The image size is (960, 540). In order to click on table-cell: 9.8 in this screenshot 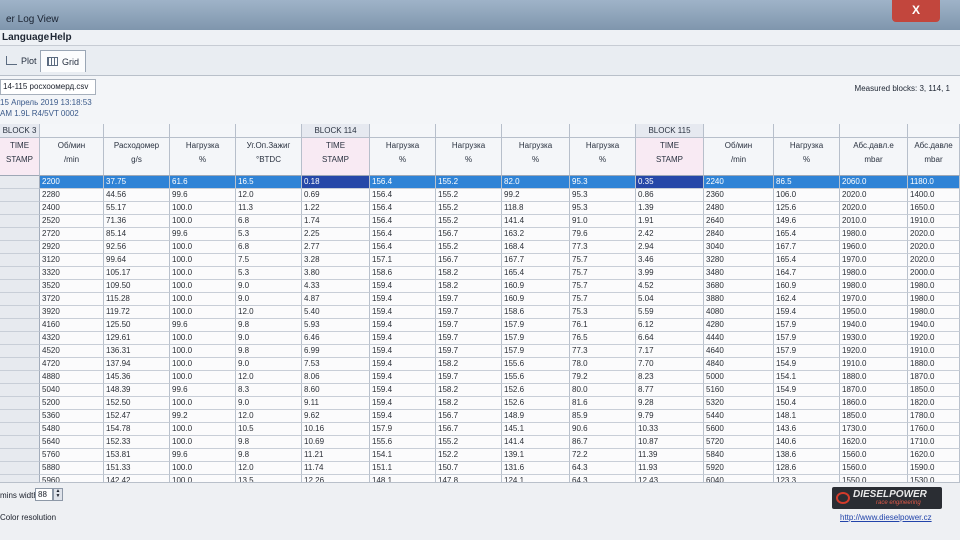, I will do `click(269, 351)`.